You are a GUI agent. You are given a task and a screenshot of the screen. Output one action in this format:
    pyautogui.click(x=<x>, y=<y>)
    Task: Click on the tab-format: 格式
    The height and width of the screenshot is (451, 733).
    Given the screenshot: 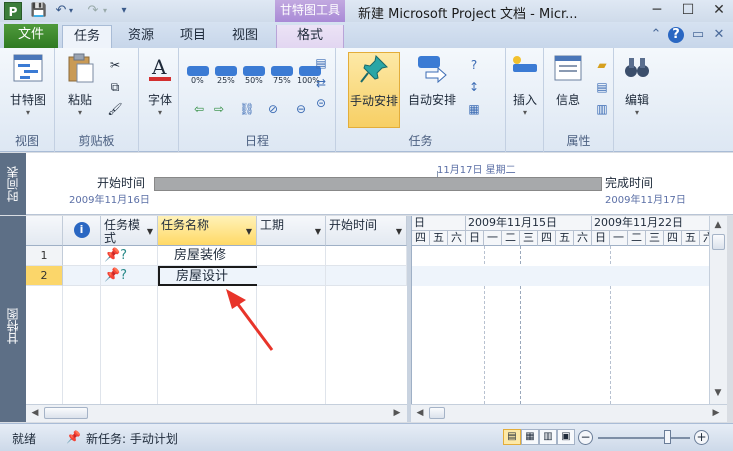 What is the action you would take?
    pyautogui.click(x=310, y=36)
    